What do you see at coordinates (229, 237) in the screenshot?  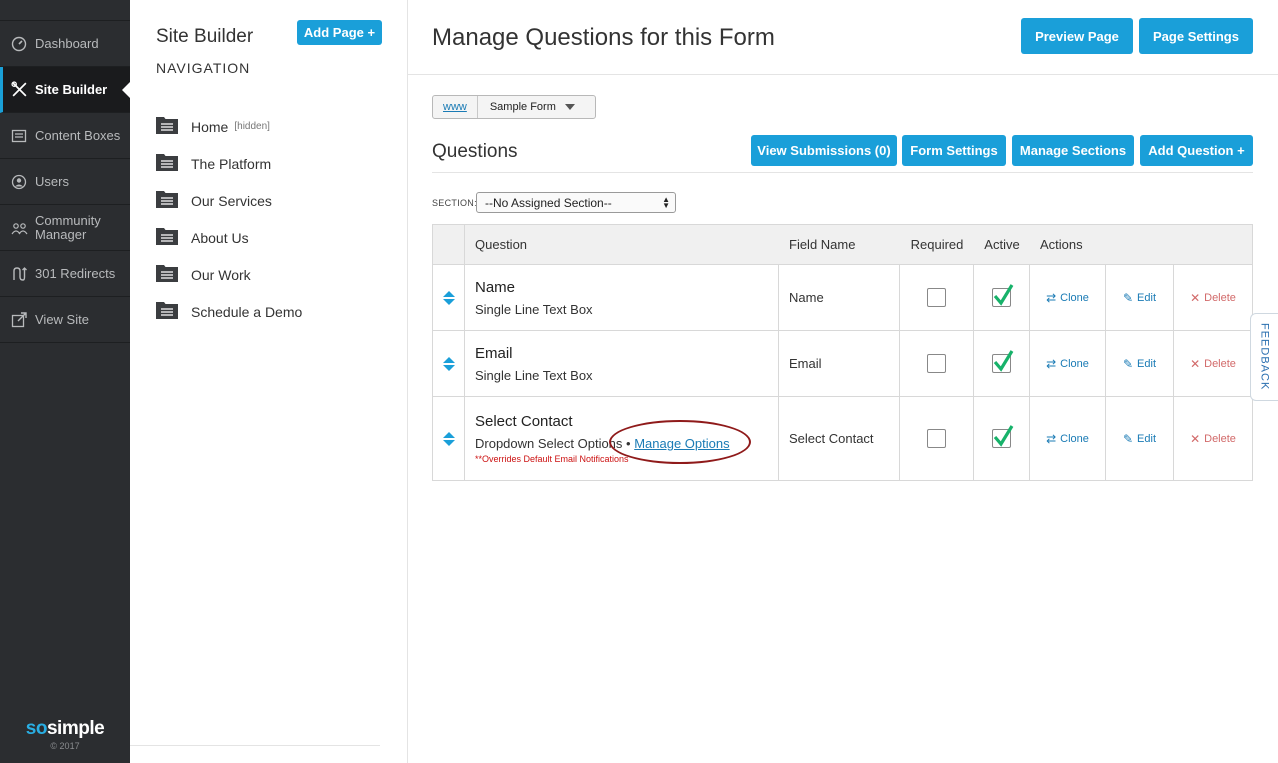 I see `nav-page-about-us: About Us` at bounding box center [229, 237].